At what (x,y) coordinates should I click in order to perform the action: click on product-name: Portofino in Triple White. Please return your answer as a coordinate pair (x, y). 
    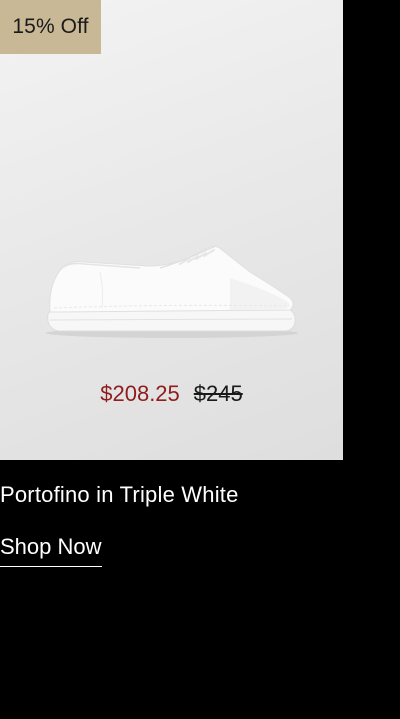
    Looking at the image, I should click on (119, 495).